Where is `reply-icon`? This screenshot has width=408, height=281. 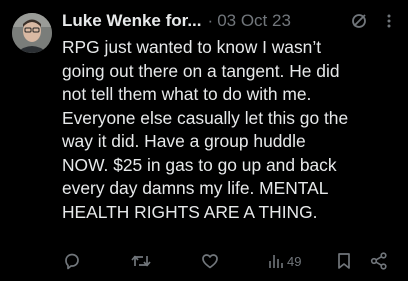 reply-icon is located at coordinates (72, 261).